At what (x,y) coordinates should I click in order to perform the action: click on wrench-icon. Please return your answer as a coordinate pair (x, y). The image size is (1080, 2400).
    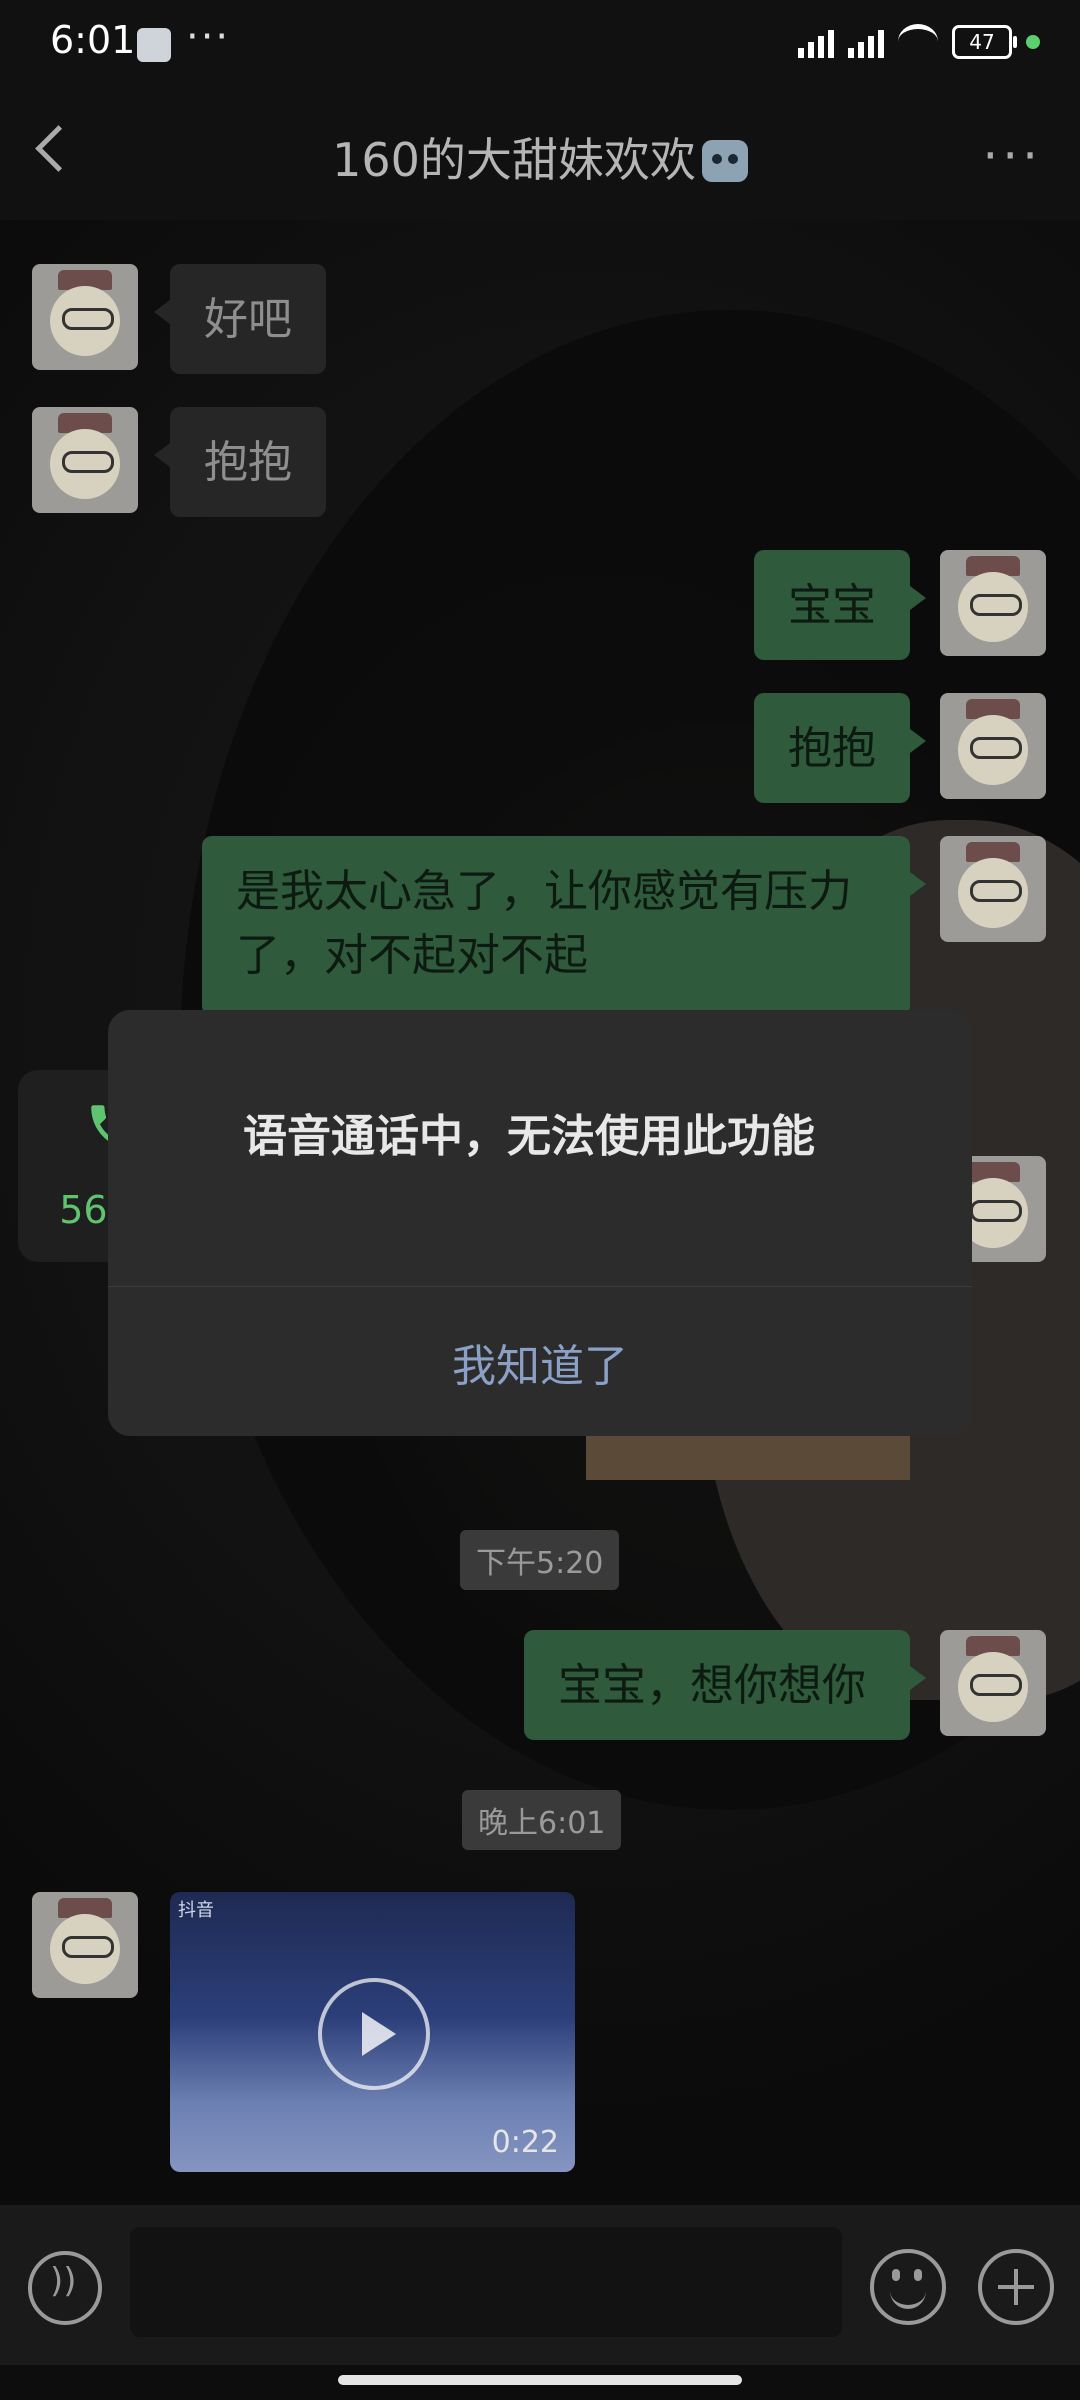
    Looking at the image, I should click on (154, 45).